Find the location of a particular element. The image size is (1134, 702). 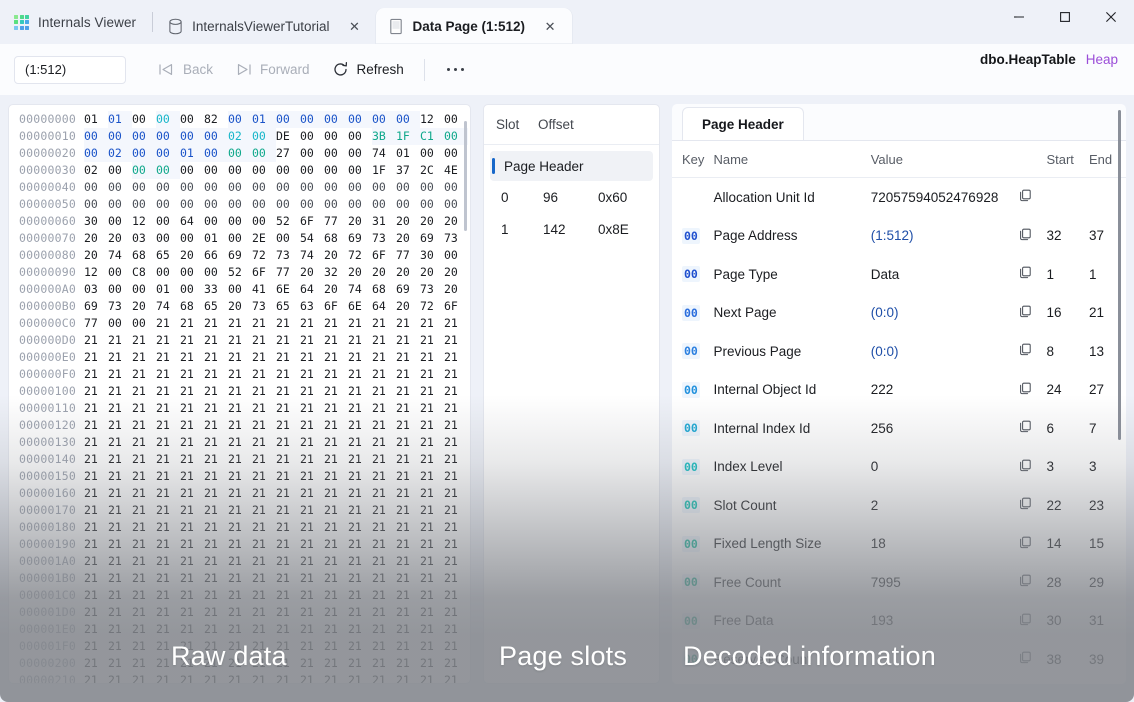

hex-byte: 52 is located at coordinates (240, 272).